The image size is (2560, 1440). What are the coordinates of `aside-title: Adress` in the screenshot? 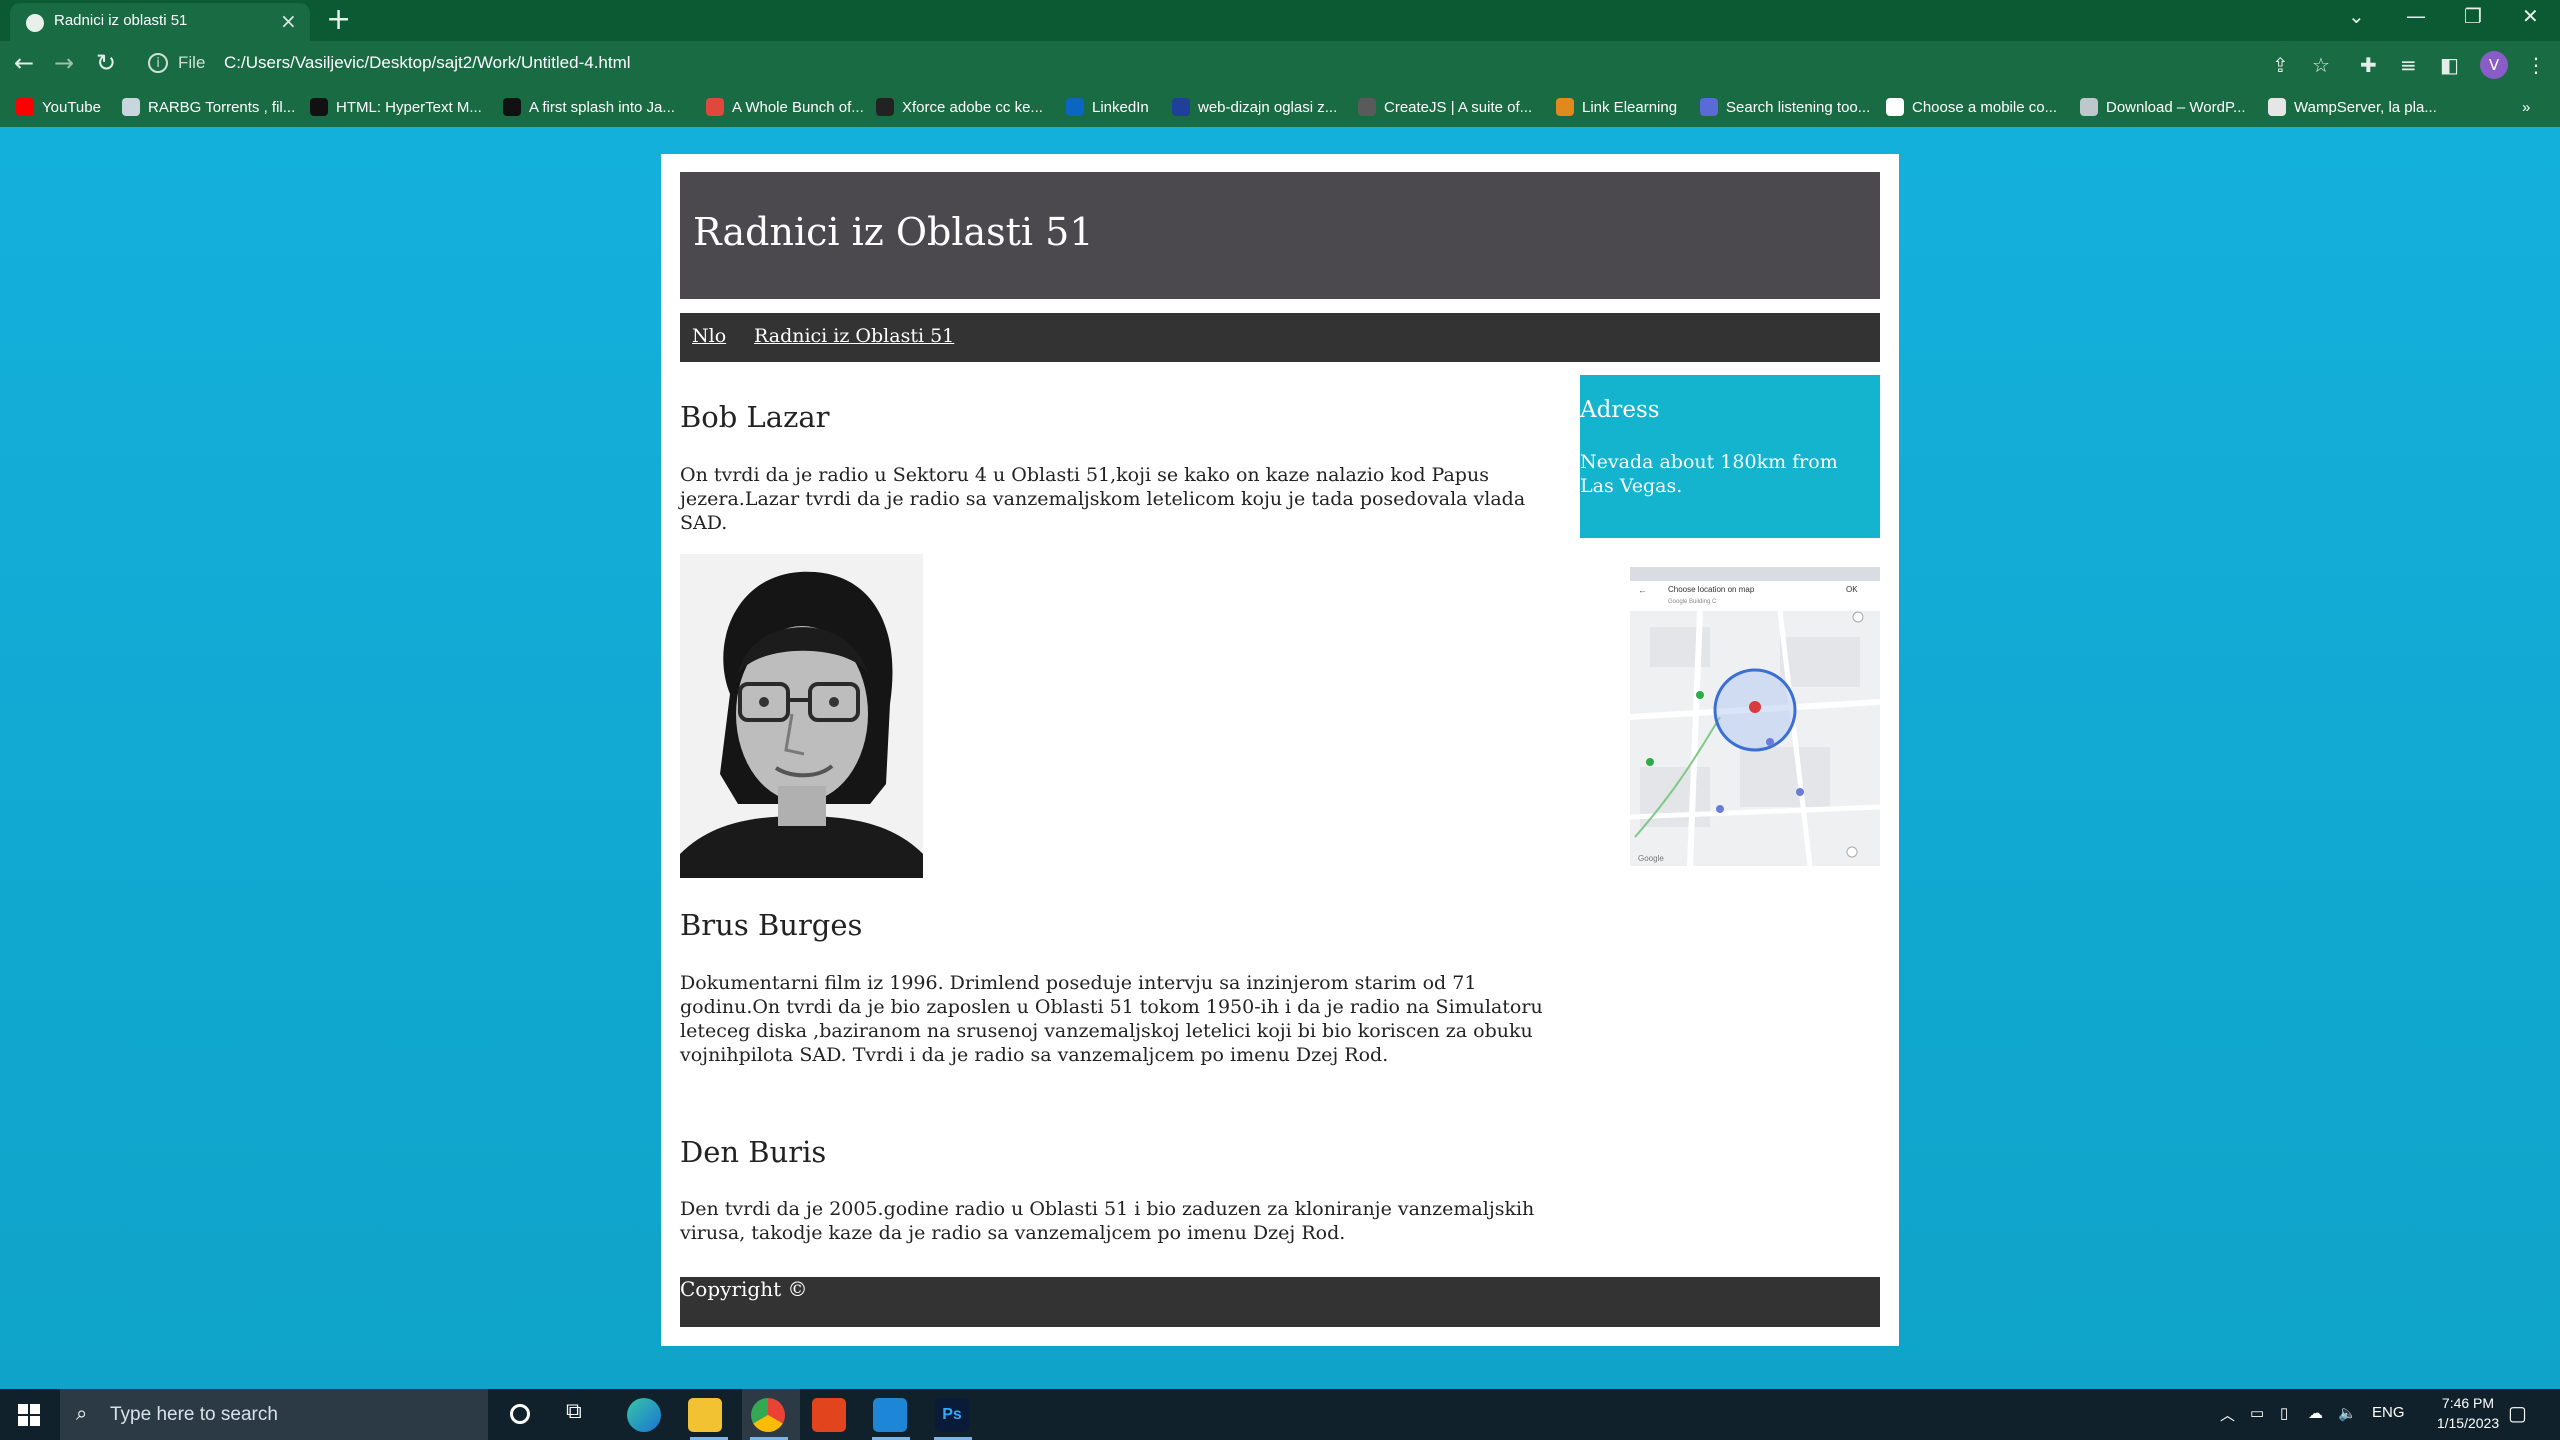 It's located at (1620, 410).